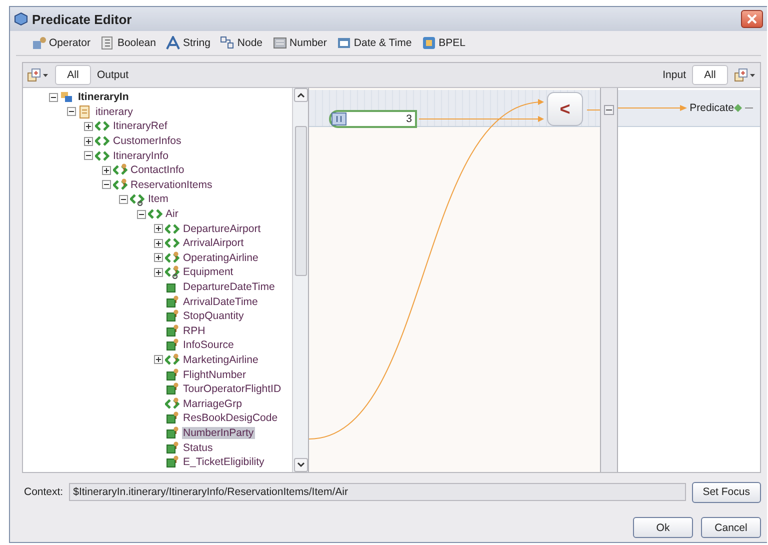 The image size is (768, 545). Describe the element at coordinates (230, 418) in the screenshot. I see `tree-item: ResBookDesigCode` at that location.